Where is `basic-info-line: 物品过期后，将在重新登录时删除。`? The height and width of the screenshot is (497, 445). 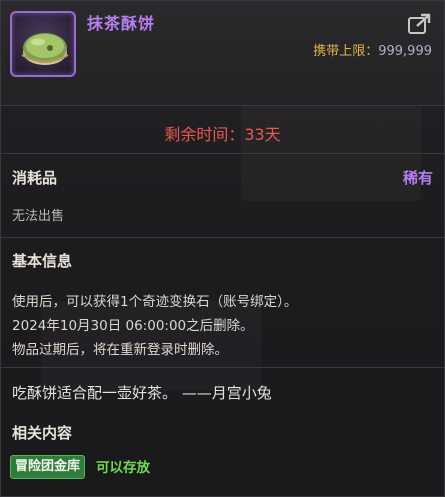 basic-info-line: 物品过期后，将在重新登录时删除。 is located at coordinates (120, 350).